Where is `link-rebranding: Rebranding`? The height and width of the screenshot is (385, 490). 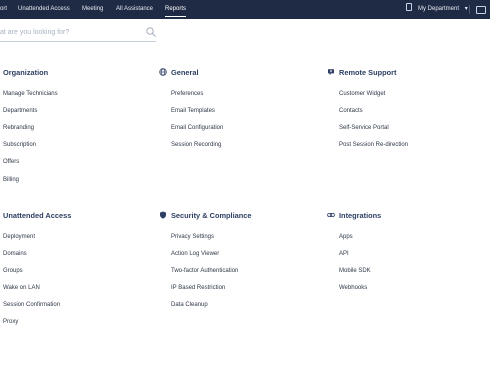
link-rebranding: Rebranding is located at coordinates (18, 128).